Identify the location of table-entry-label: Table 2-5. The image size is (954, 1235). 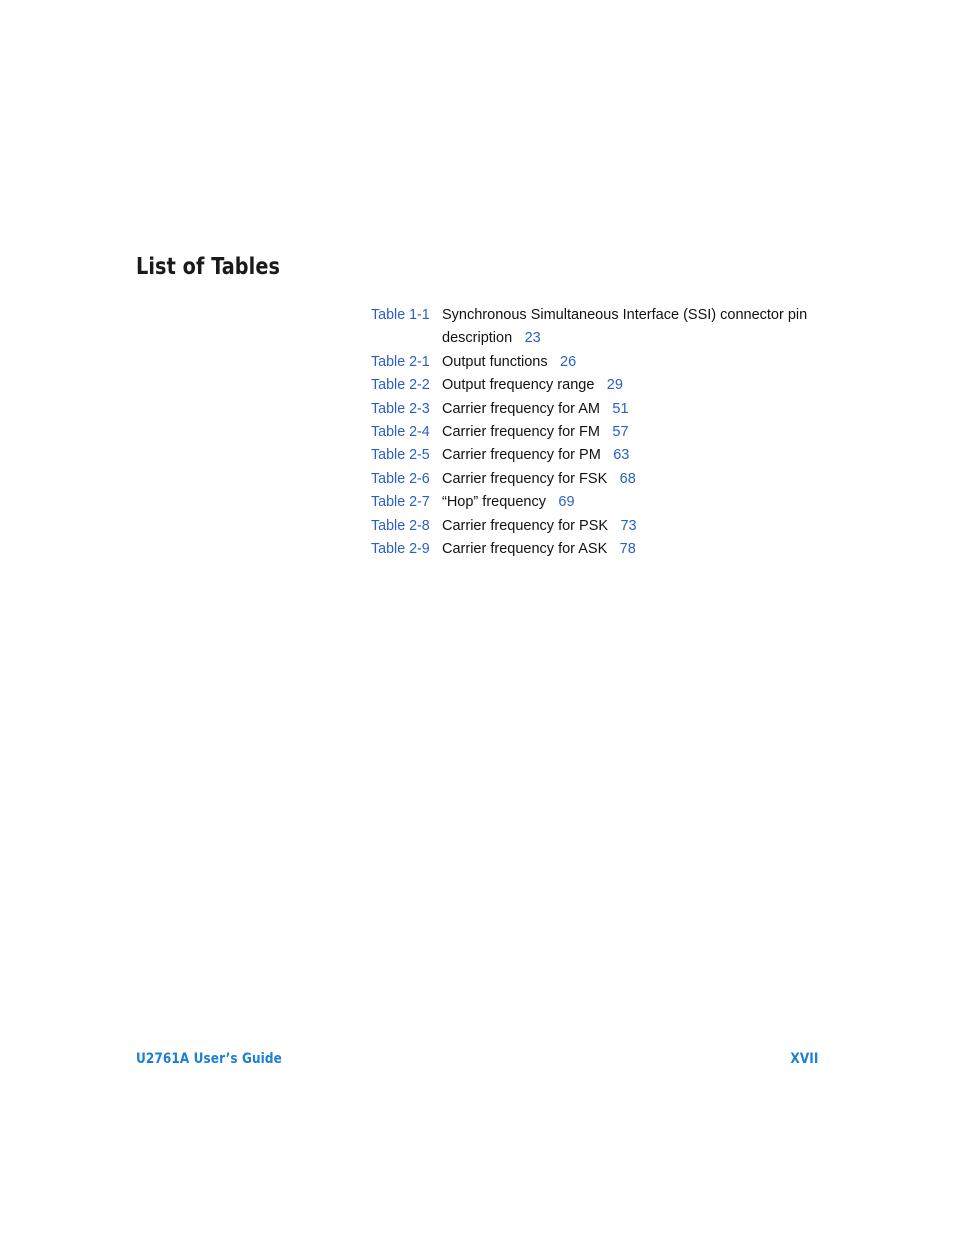
(404, 454).